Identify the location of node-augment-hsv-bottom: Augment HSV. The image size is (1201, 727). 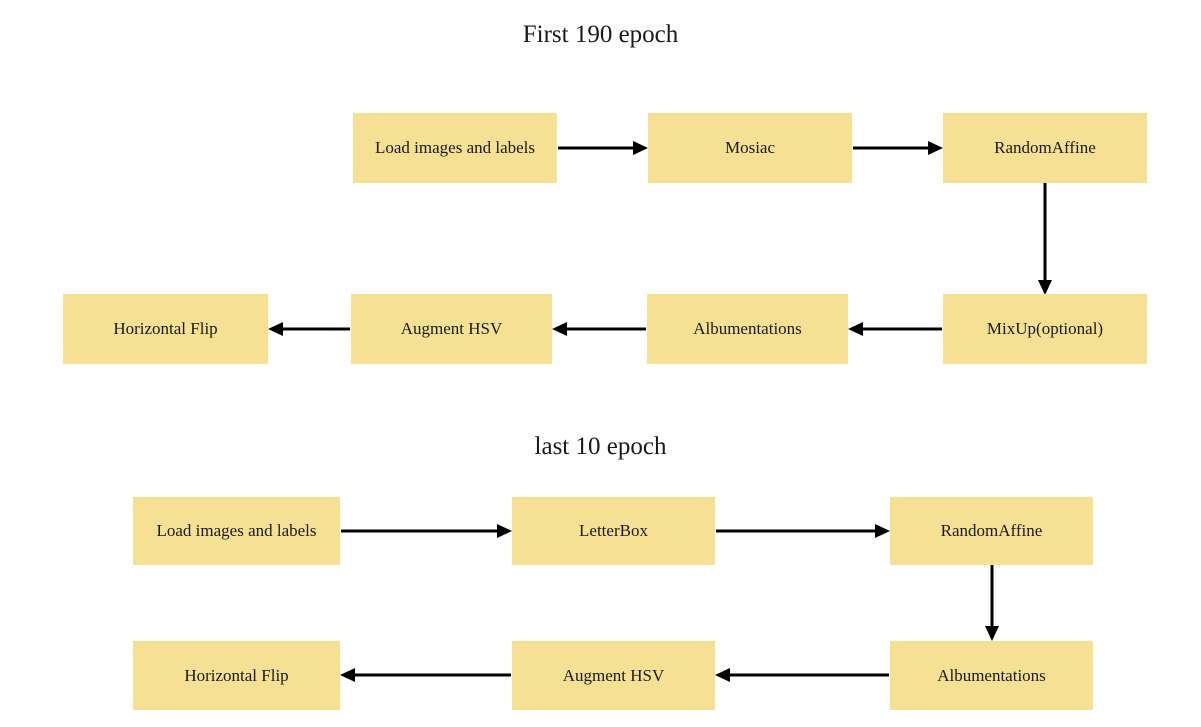
(613, 675).